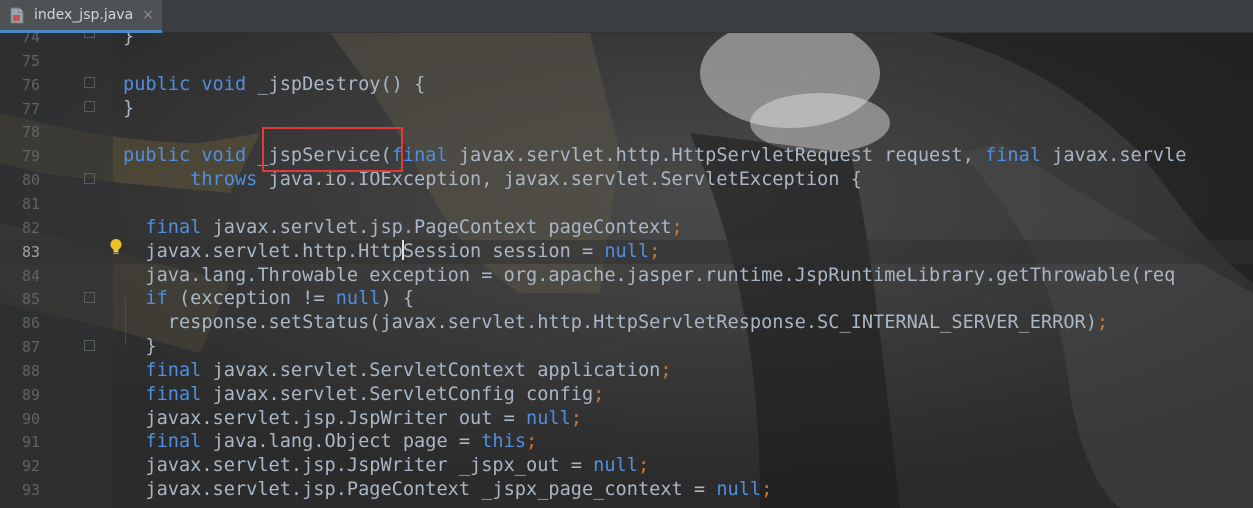 This screenshot has width=1253, height=508. I want to click on code-line: 76 public void _jspDestroy() {, so click(626, 85).